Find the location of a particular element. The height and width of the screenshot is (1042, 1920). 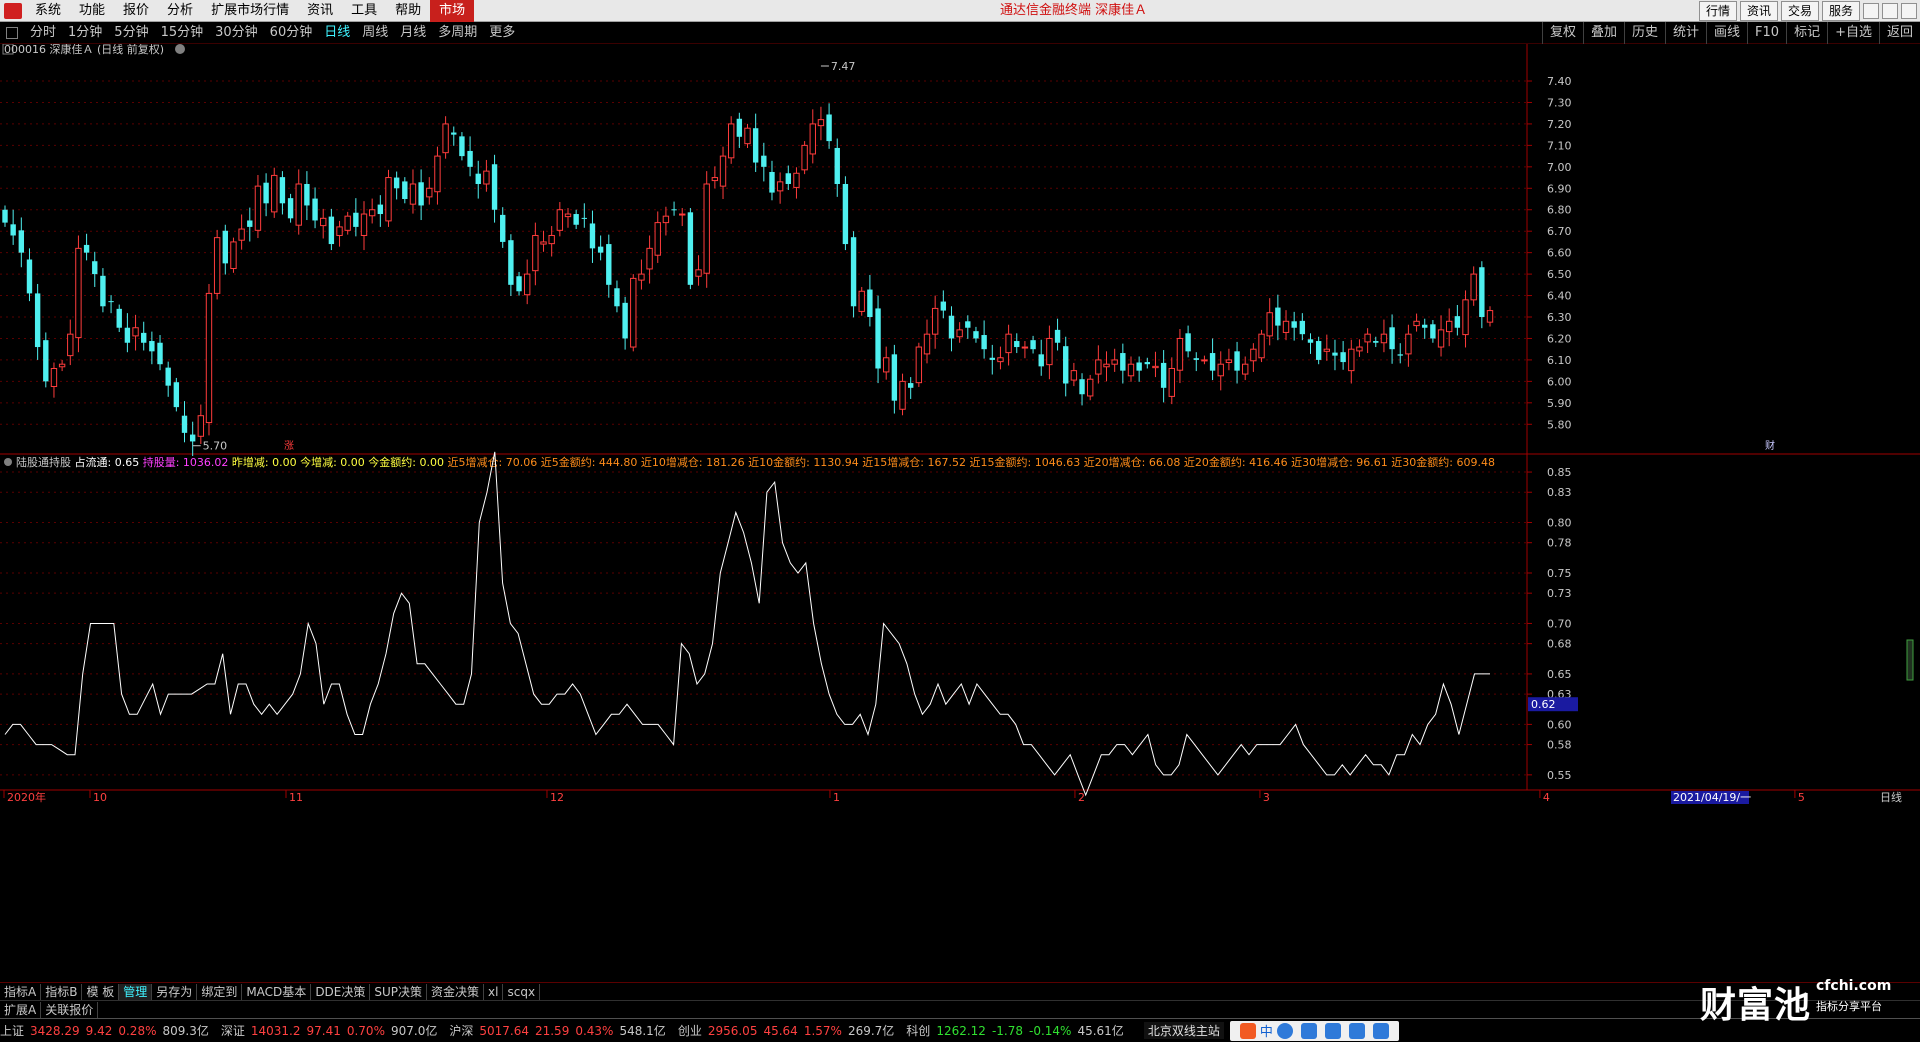

indicator-tab: 绑定到 is located at coordinates (220, 991).